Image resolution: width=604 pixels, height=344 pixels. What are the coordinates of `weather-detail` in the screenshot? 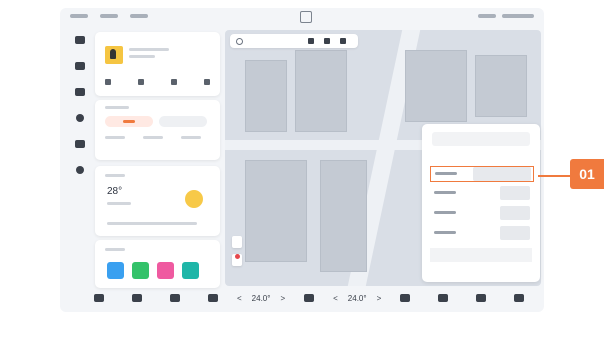 It's located at (119, 203).